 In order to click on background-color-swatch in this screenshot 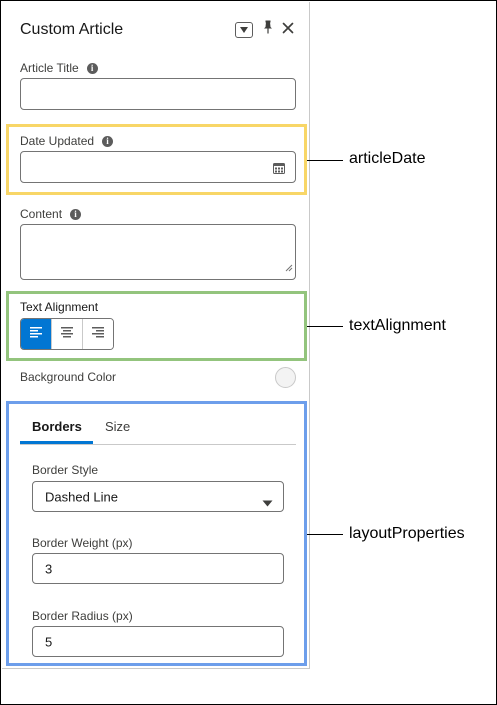, I will do `click(285, 377)`.